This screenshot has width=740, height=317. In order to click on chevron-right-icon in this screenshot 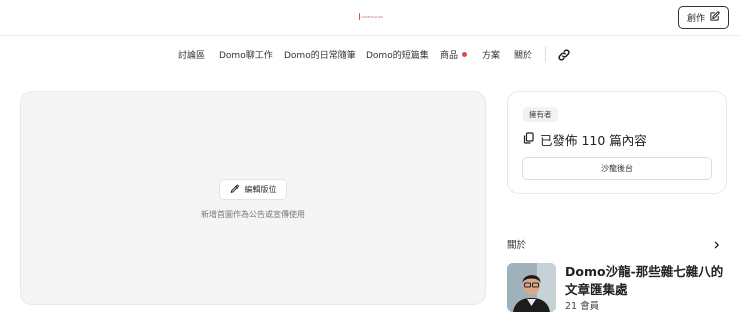, I will do `click(716, 244)`.